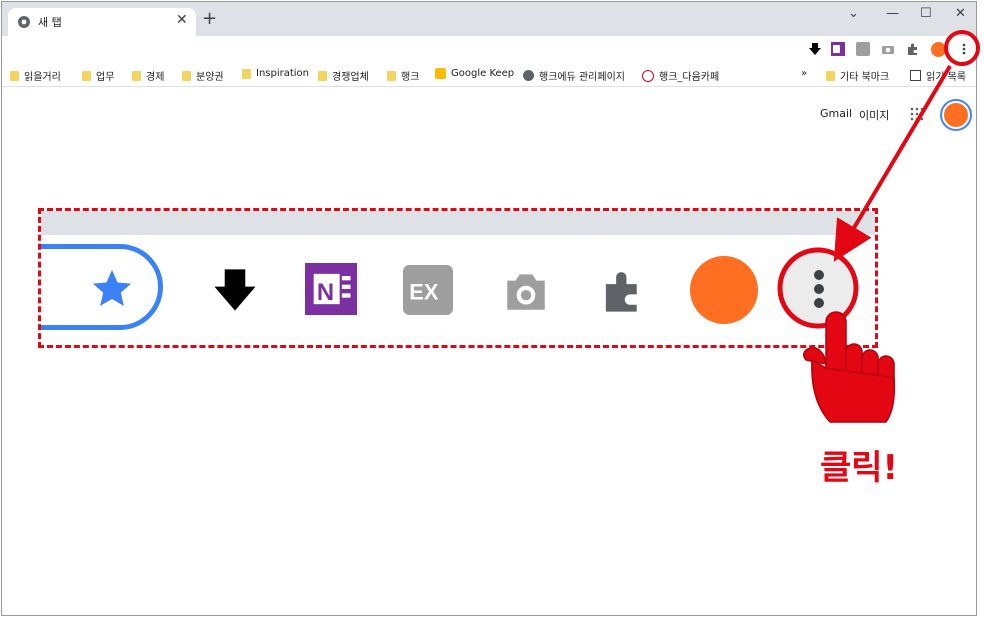  What do you see at coordinates (648, 75) in the screenshot?
I see `daum-icon` at bounding box center [648, 75].